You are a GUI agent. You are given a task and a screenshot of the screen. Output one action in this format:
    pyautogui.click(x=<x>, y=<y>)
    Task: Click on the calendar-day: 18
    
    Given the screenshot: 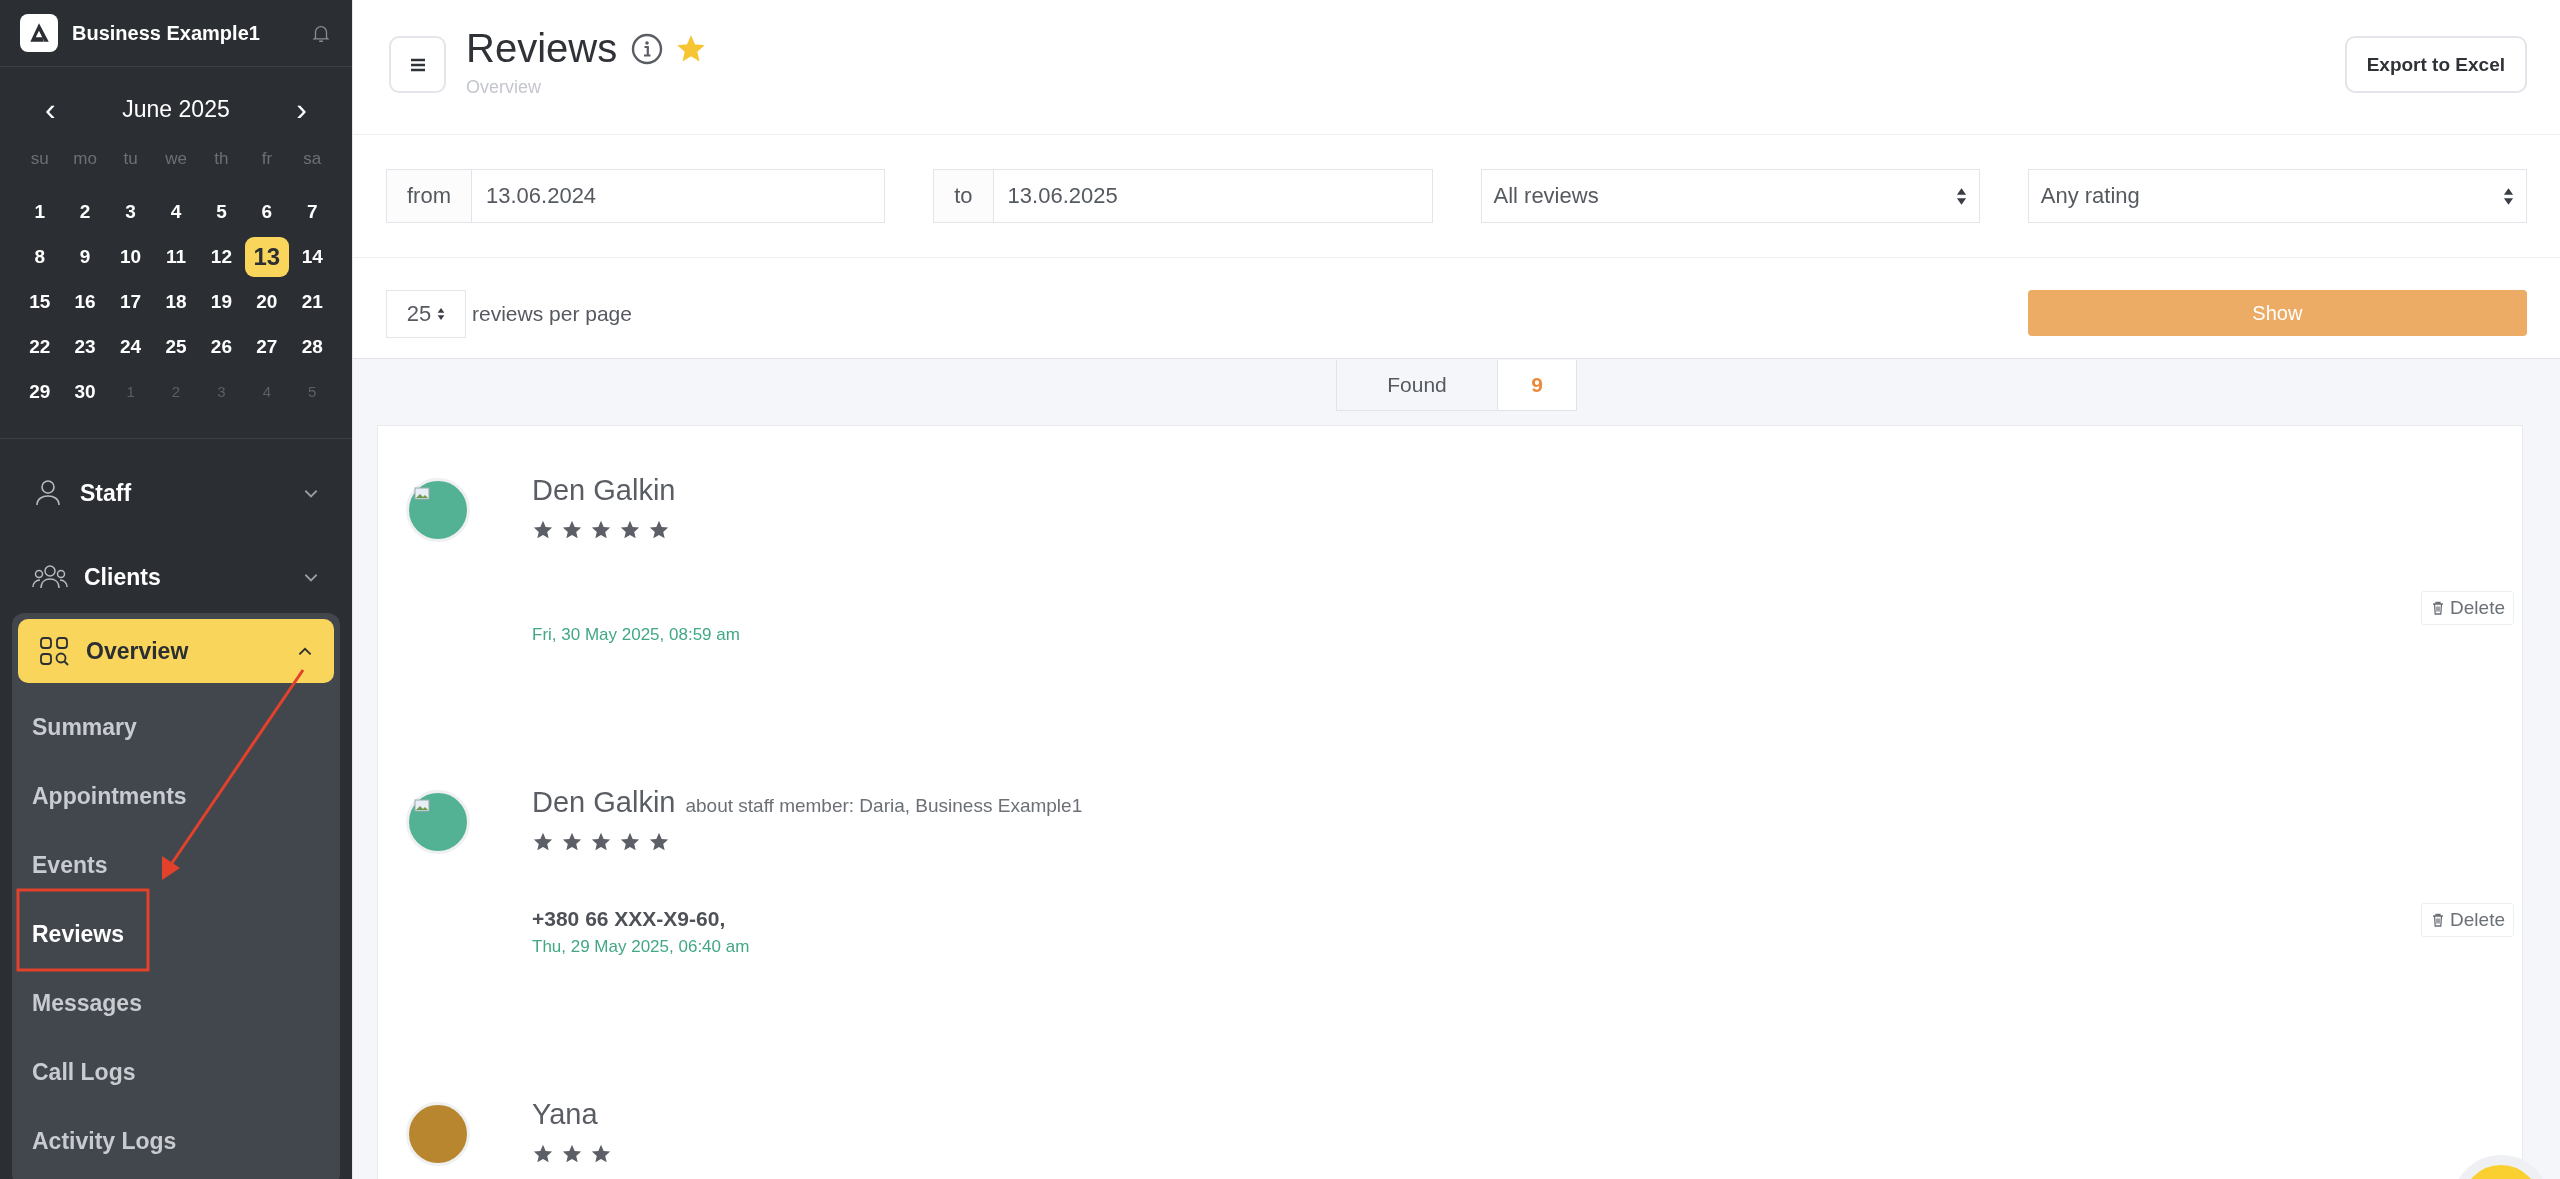 What is the action you would take?
    pyautogui.click(x=176, y=301)
    